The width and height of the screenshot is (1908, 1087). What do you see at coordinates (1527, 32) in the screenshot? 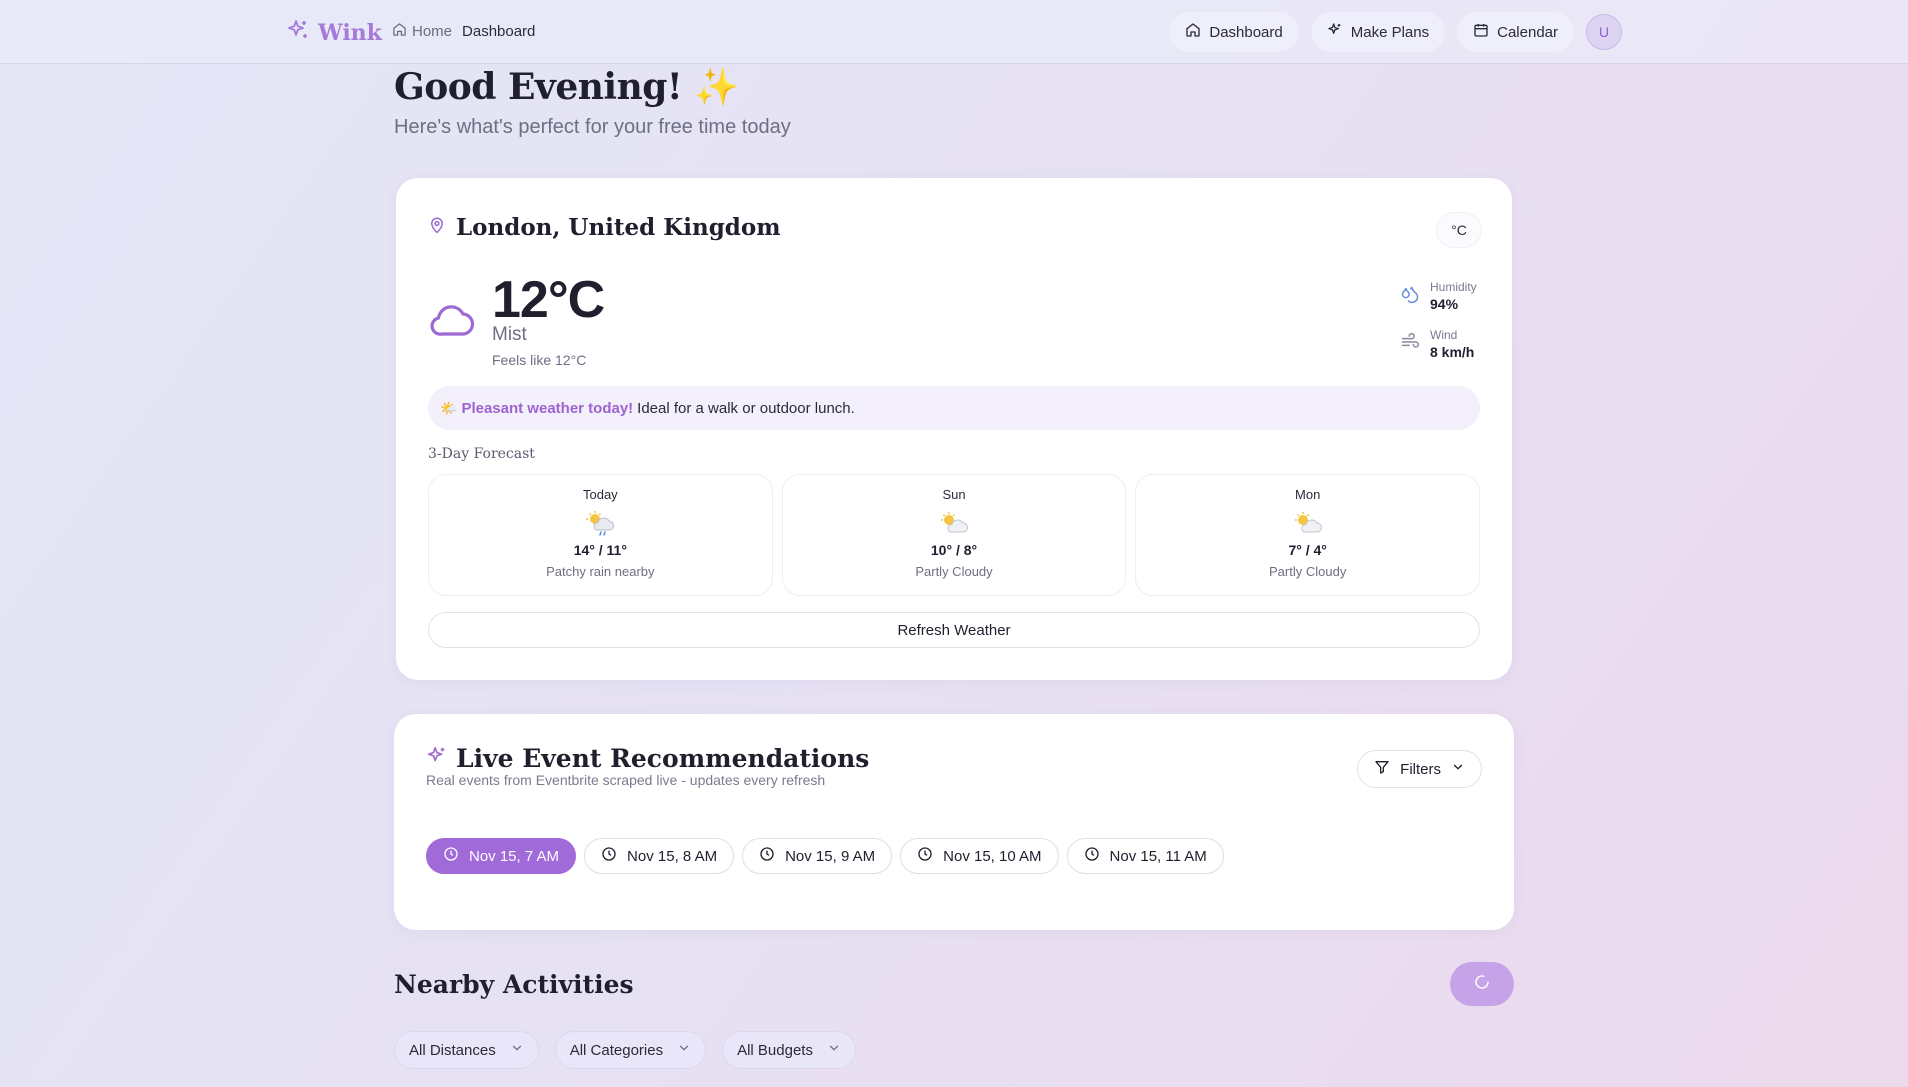
I see `nav-calendar-label: Calendar` at bounding box center [1527, 32].